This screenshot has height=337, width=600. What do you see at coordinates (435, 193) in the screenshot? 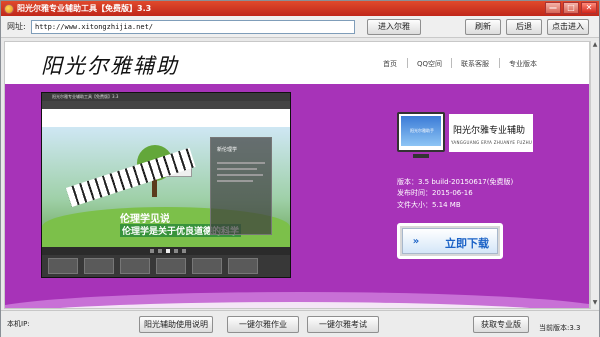
I see `release-date: 发布时间：2015-06-16` at bounding box center [435, 193].